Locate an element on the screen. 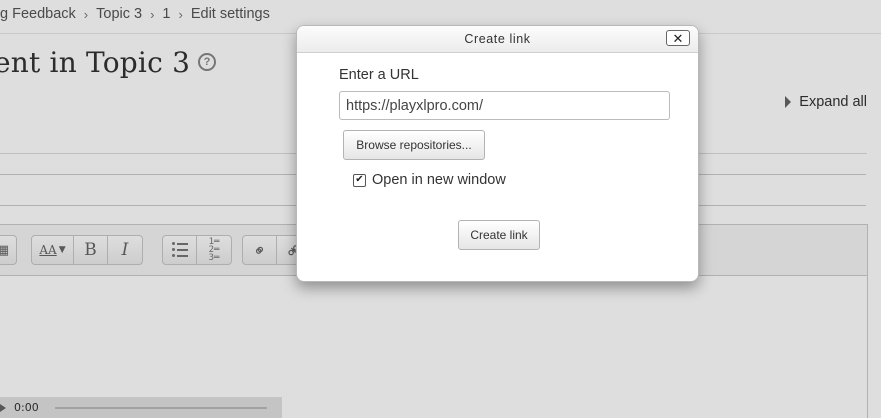 The image size is (881, 418). create-link-button: Create link is located at coordinates (499, 235).